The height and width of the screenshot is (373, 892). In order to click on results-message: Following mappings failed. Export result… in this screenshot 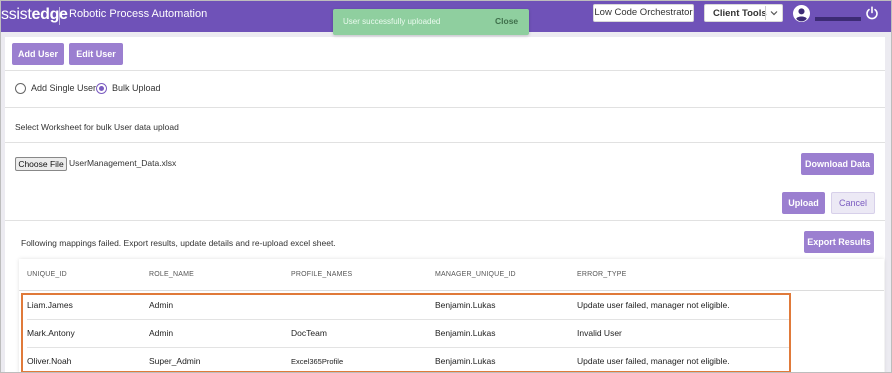, I will do `click(178, 243)`.